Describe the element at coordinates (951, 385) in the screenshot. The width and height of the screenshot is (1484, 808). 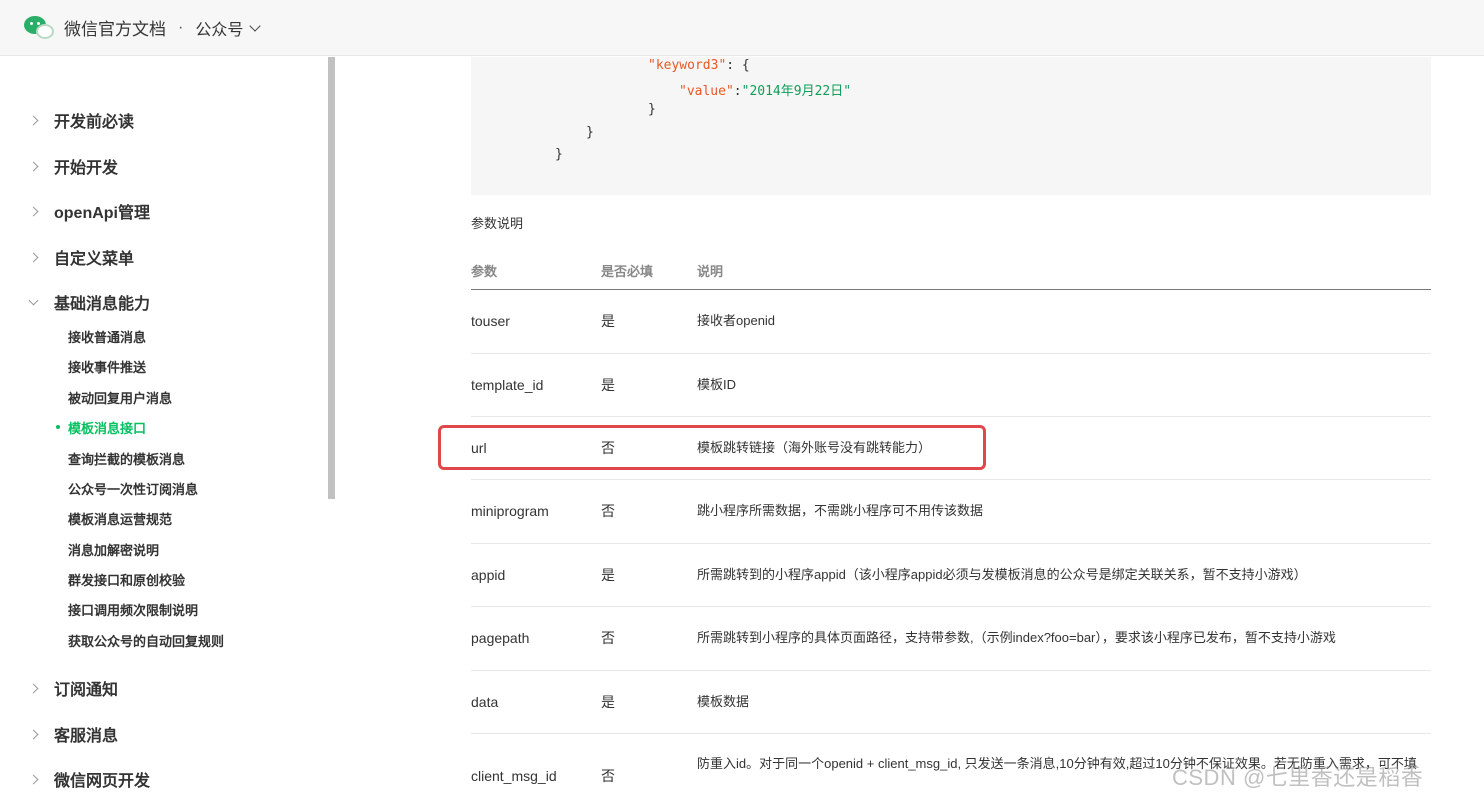
I see `table-row: template_id 是 模板ID` at that location.